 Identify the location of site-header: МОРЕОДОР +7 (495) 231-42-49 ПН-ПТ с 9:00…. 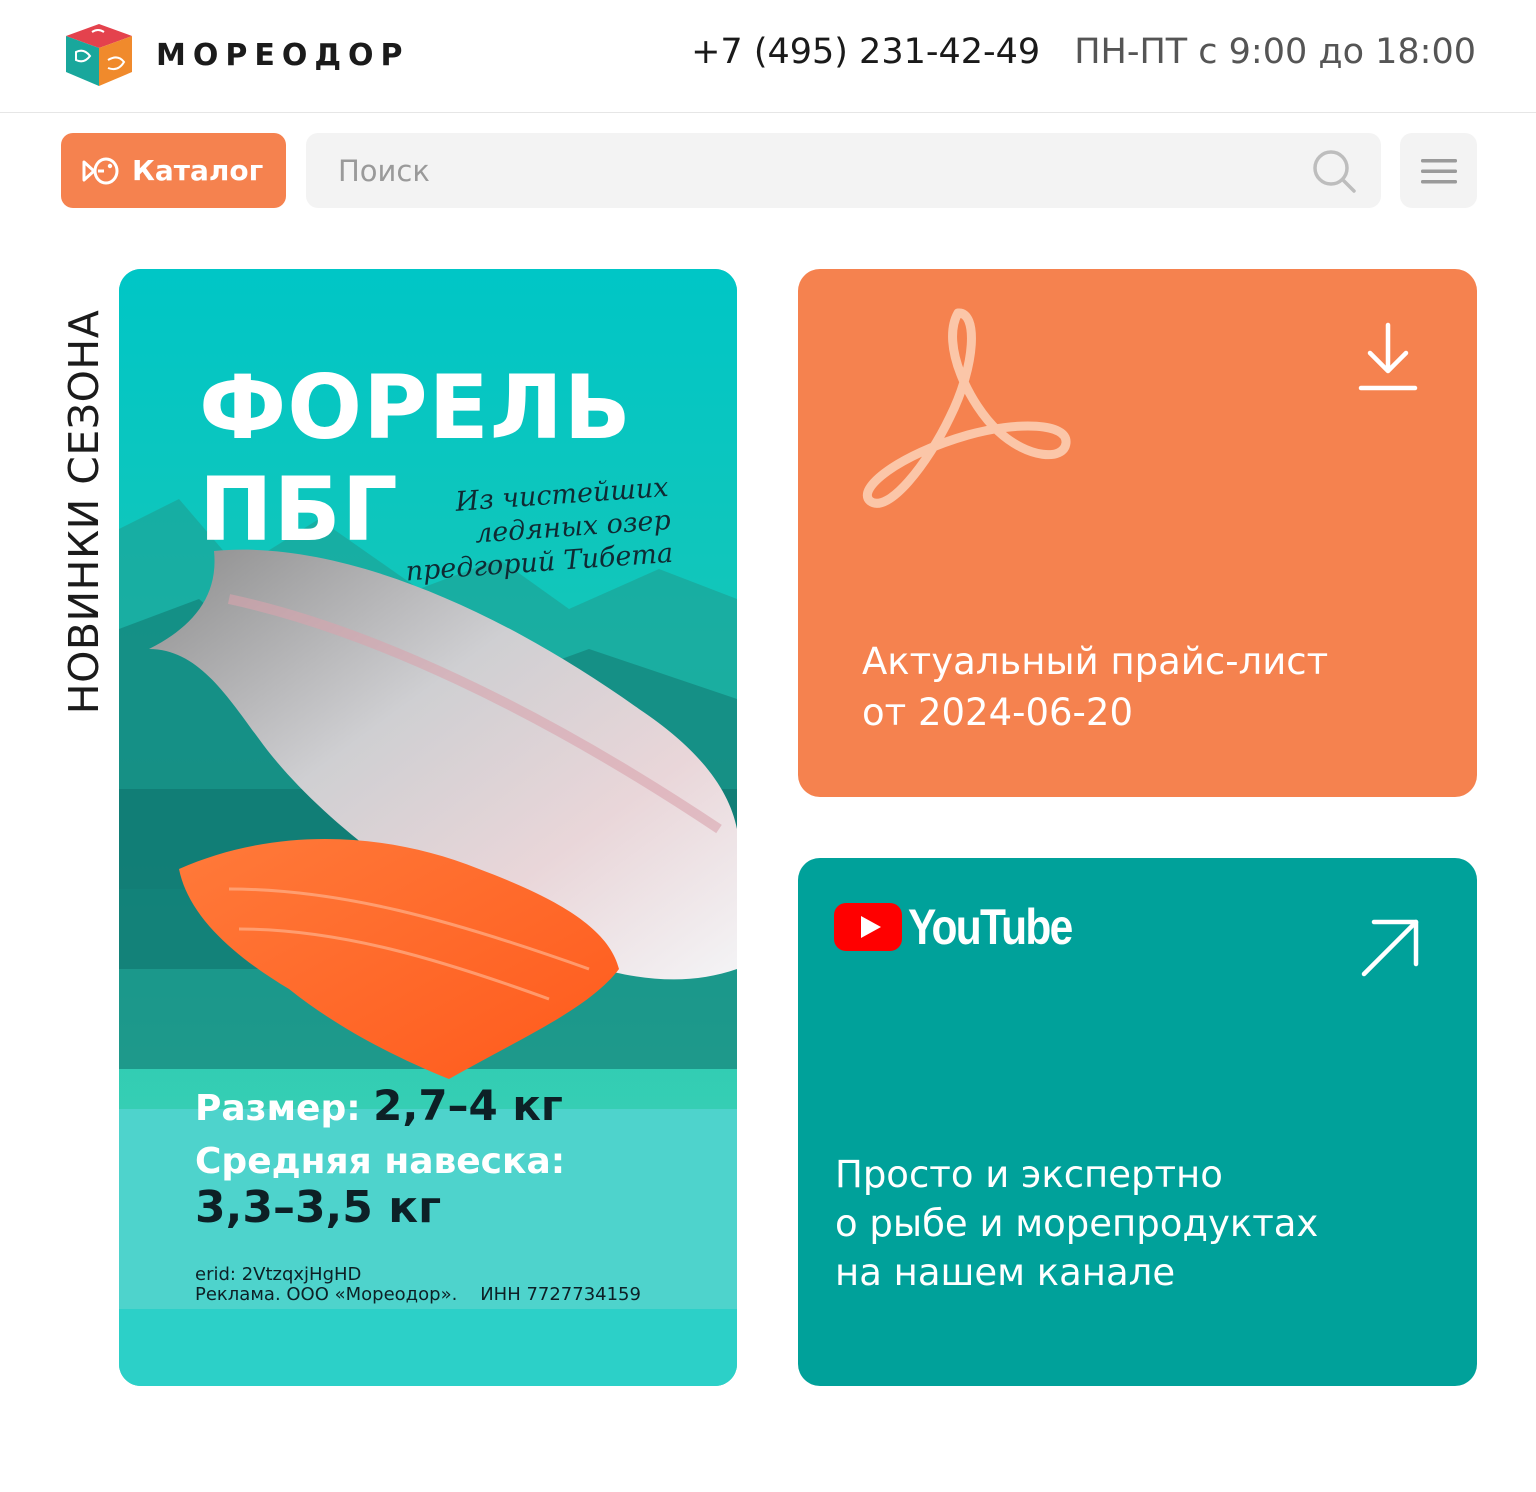
(768, 56).